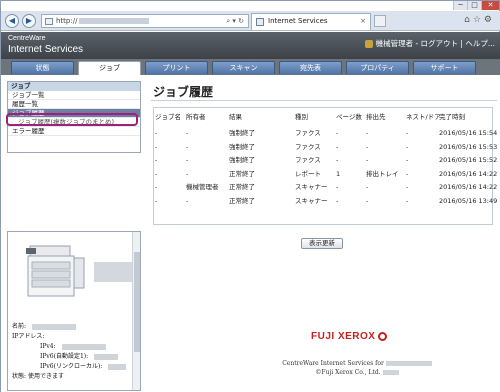 This screenshot has height=392, width=500. I want to click on minimize-button: ─, so click(460, 5).